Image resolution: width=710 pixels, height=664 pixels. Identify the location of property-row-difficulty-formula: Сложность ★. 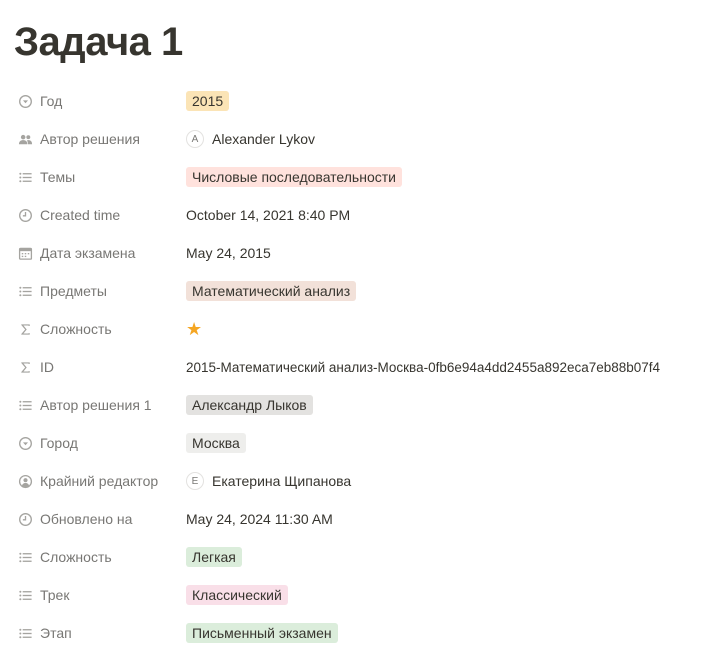
(355, 329).